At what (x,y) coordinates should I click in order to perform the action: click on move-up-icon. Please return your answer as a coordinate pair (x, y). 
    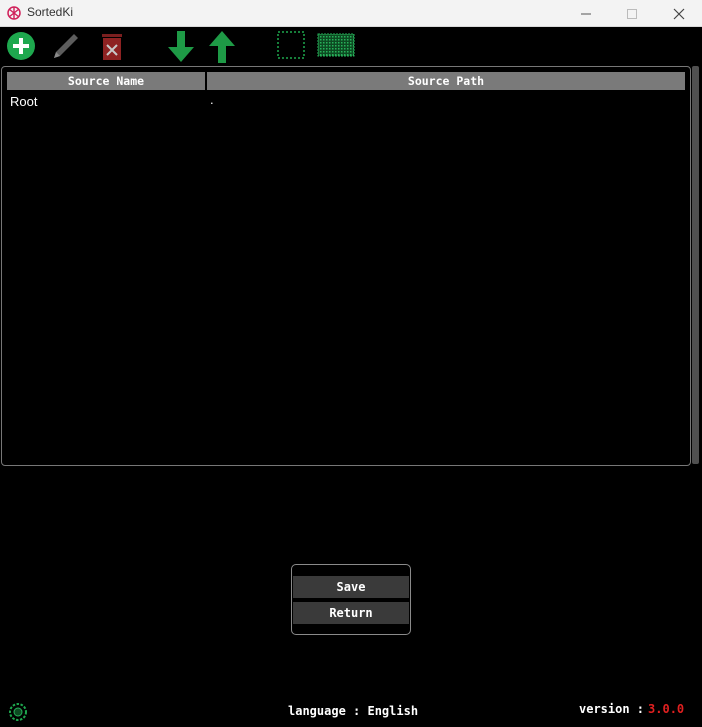
    Looking at the image, I should click on (222, 47).